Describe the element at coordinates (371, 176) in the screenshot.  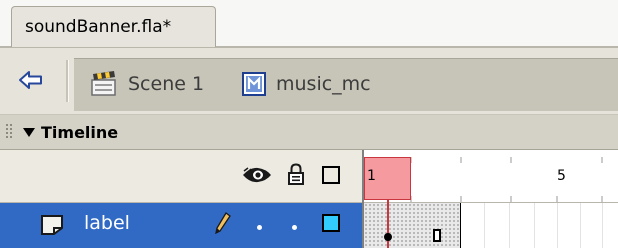
I see `frame-number-1: 1` at that location.